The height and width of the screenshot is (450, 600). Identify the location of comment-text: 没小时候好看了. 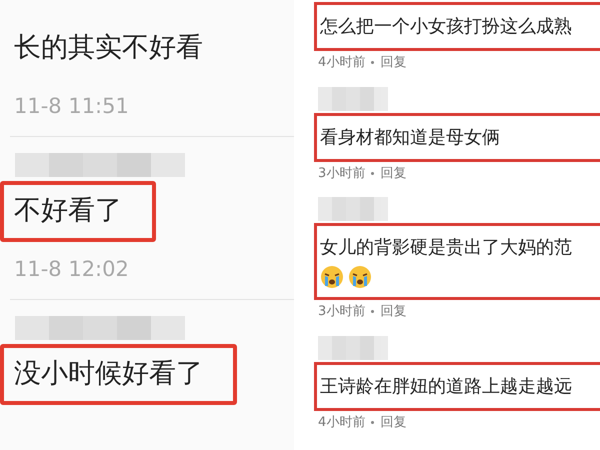
(108, 373).